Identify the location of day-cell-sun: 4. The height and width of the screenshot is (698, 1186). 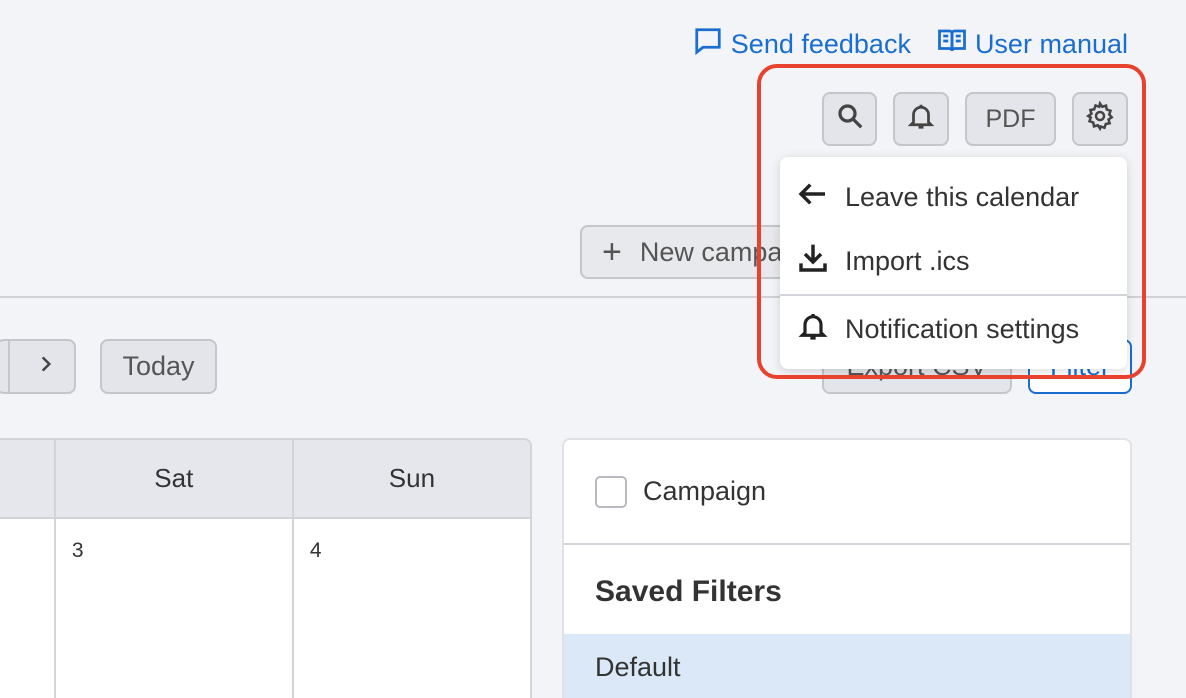
(412, 608).